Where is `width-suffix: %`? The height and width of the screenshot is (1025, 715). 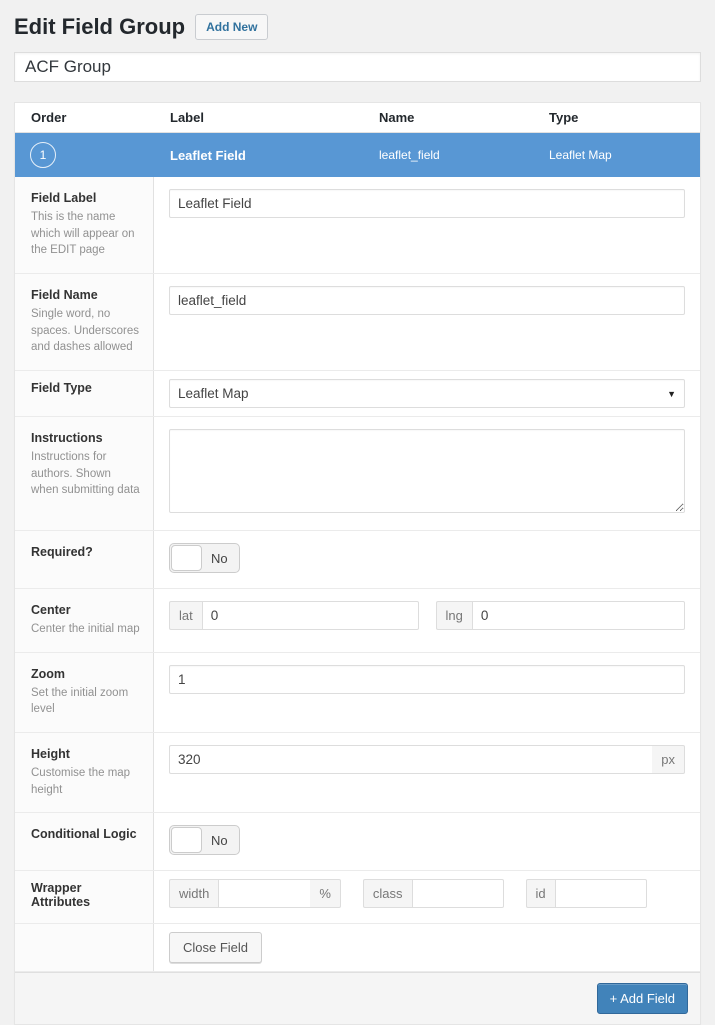
width-suffix: % is located at coordinates (325, 894).